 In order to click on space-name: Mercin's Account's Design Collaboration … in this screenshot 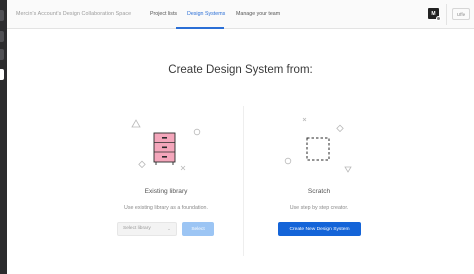, I will do `click(74, 14)`.